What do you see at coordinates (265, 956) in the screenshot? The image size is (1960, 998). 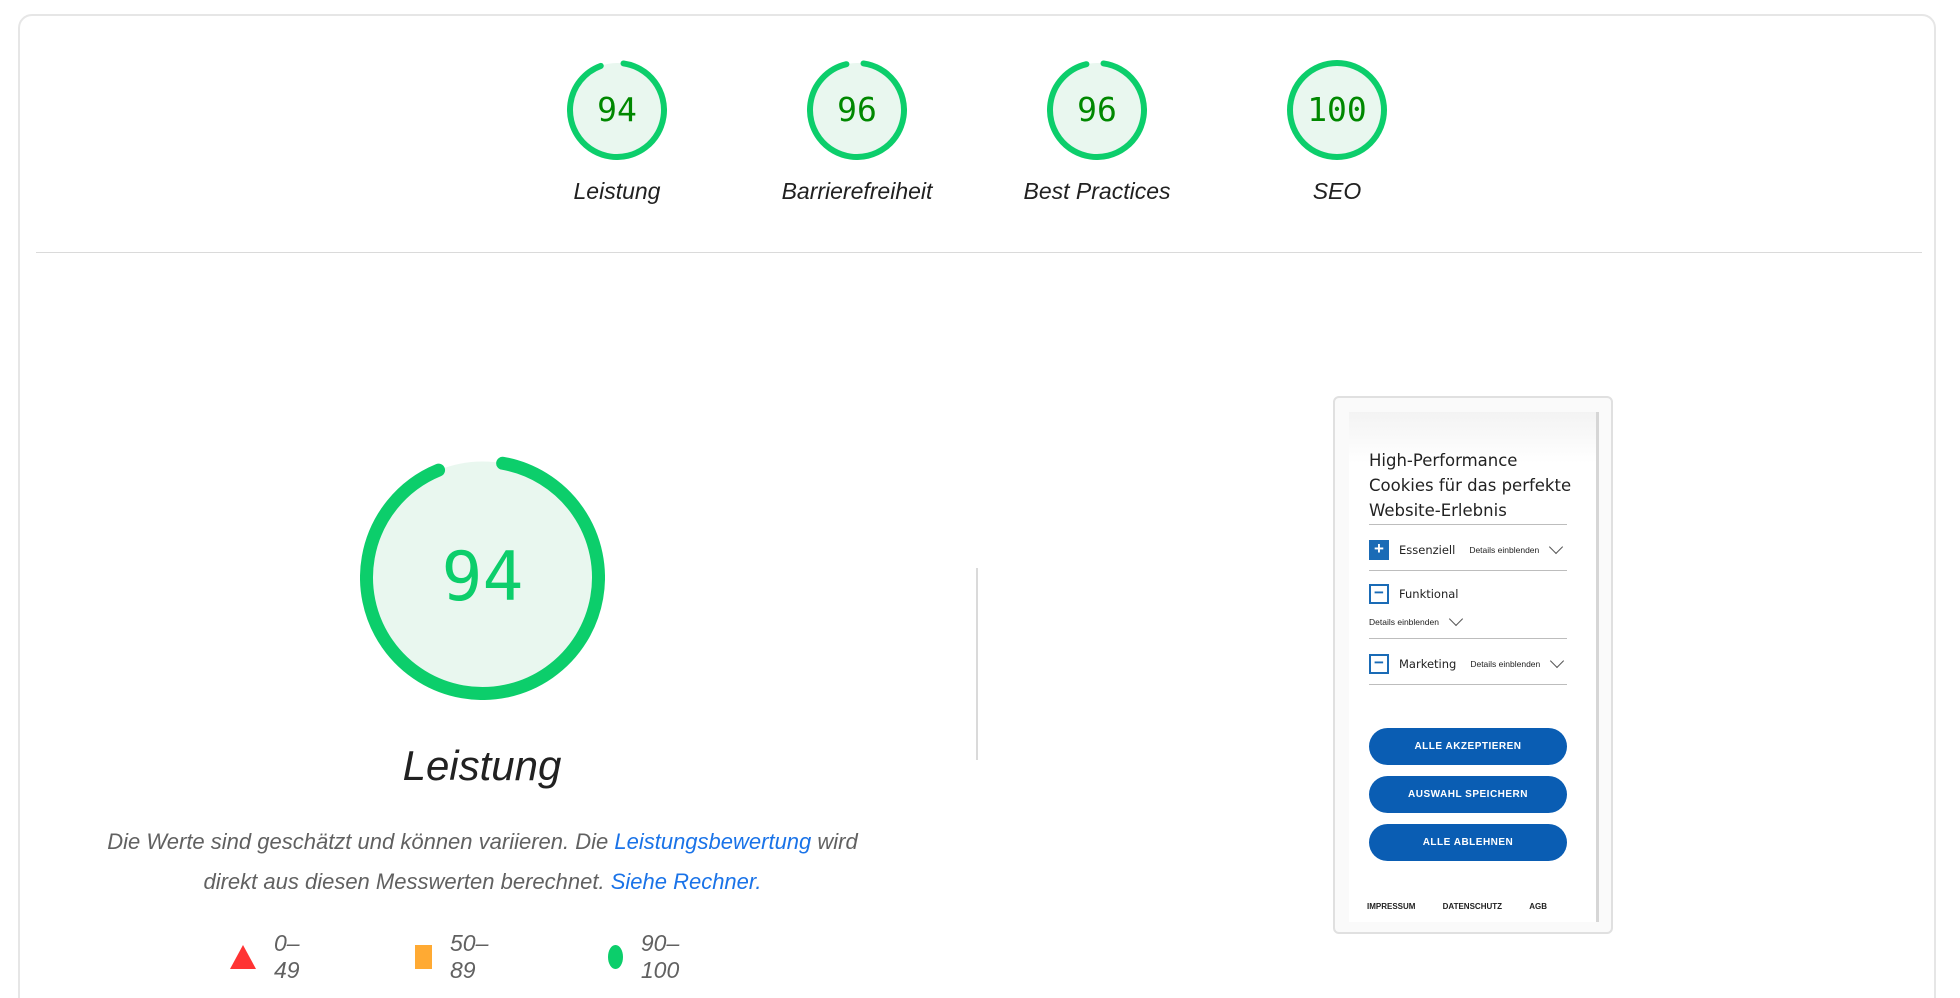 I see `legend-item-fail: 0–49` at bounding box center [265, 956].